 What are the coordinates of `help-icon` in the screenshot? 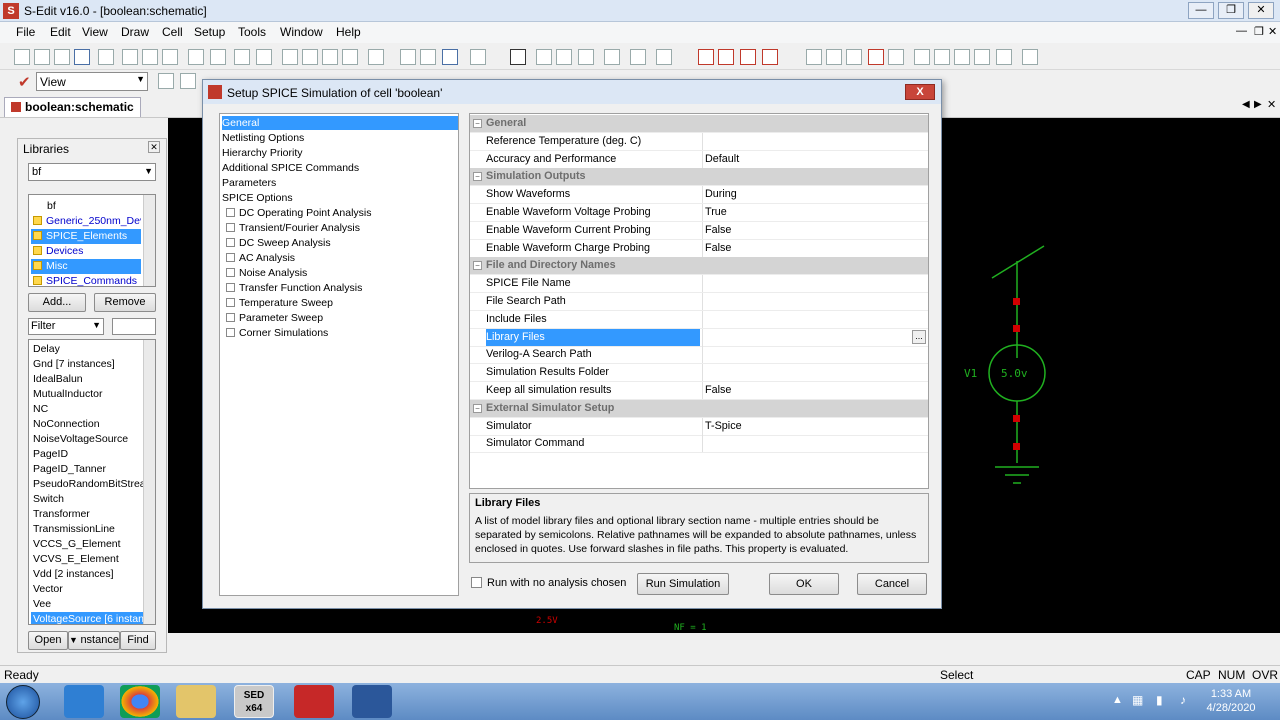 It's located at (428, 57).